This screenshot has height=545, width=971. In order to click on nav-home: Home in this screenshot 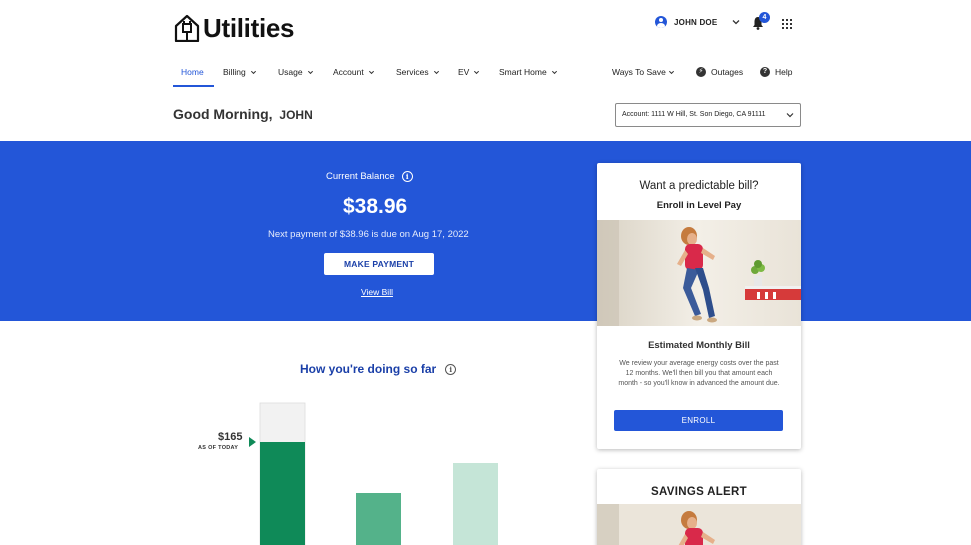, I will do `click(192, 72)`.